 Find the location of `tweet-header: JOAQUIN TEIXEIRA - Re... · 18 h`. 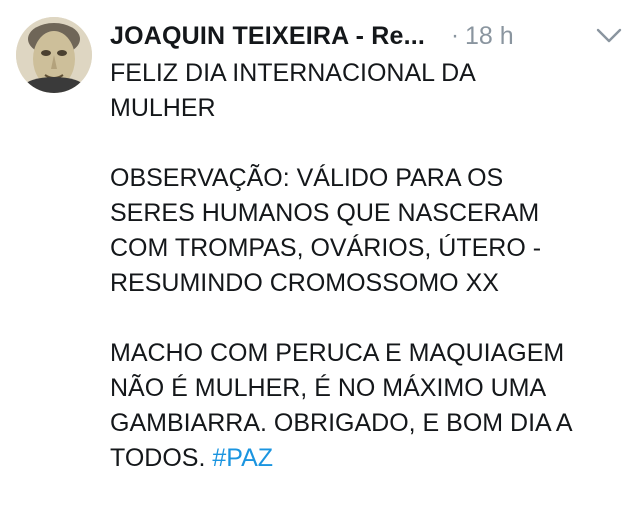

tweet-header: JOAQUIN TEIXEIRA - Re... · 18 h is located at coordinates (370, 36).